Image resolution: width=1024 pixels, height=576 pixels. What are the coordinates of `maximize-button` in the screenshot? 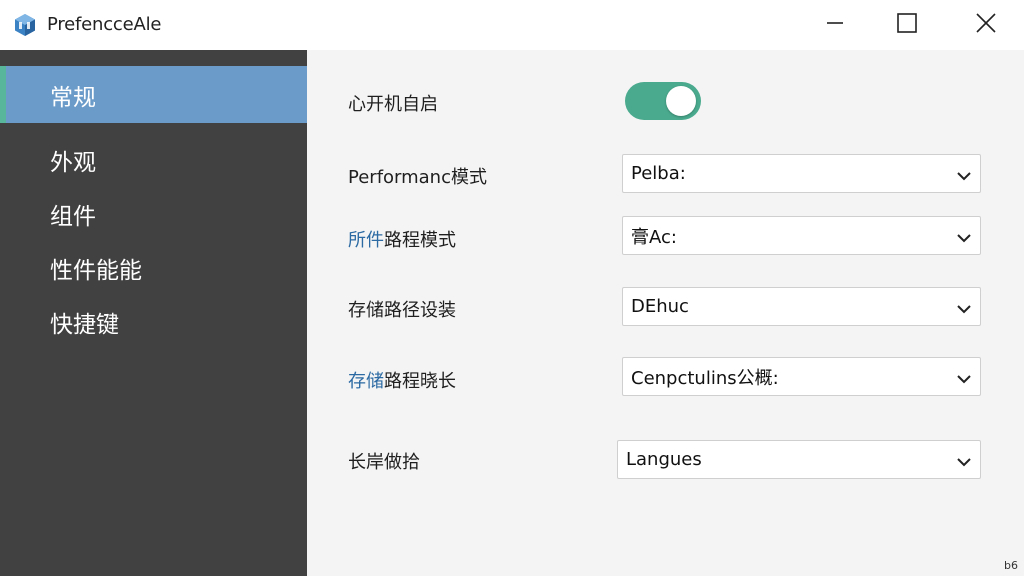 It's located at (907, 25).